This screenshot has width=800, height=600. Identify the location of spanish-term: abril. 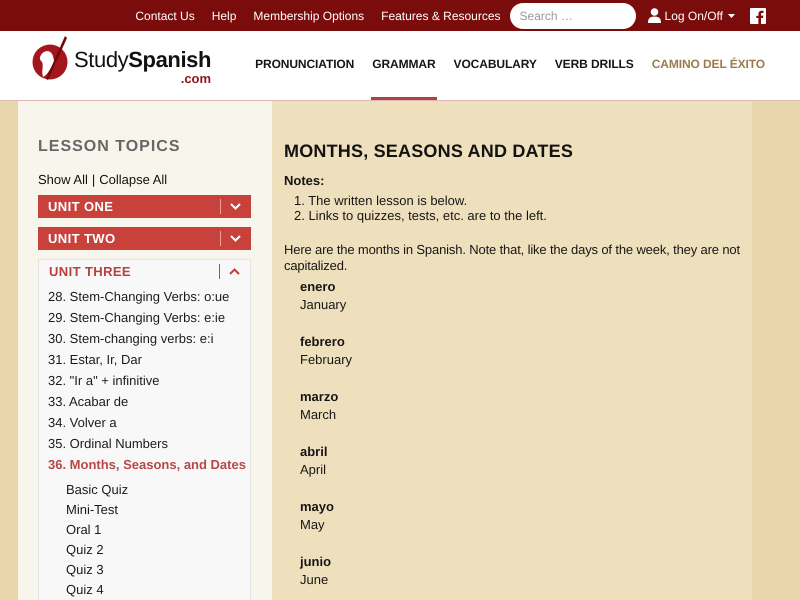
(314, 452).